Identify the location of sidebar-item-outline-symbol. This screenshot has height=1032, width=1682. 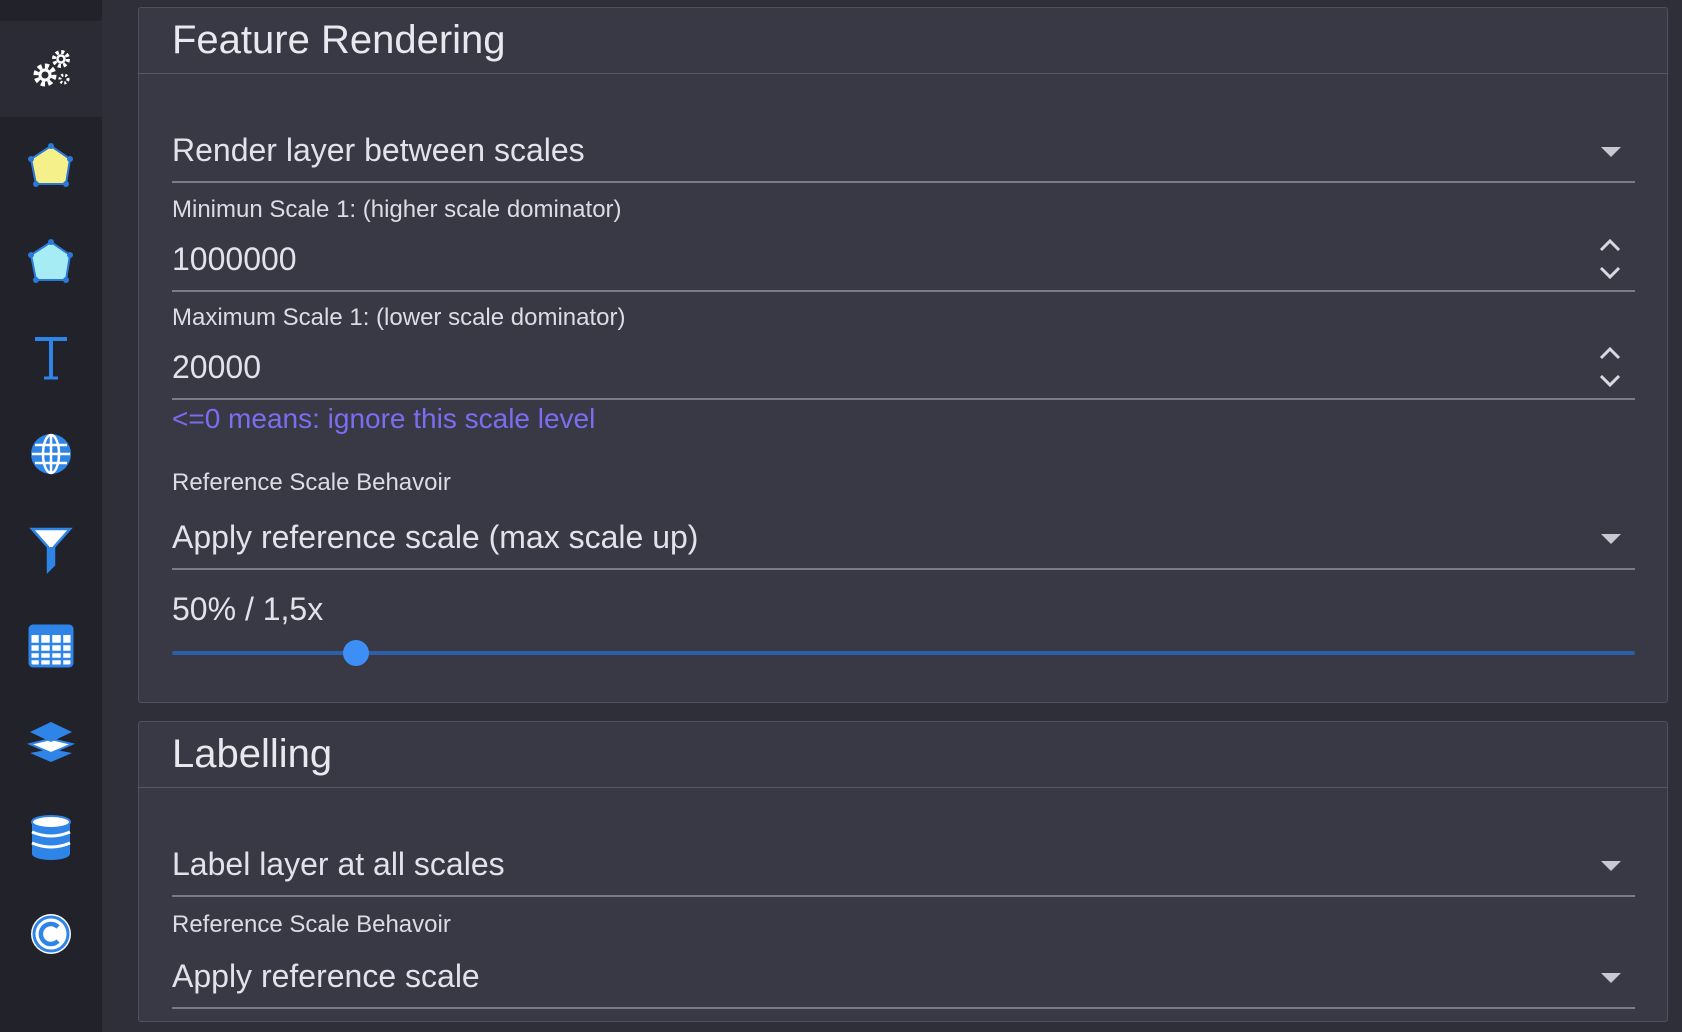
(51, 262).